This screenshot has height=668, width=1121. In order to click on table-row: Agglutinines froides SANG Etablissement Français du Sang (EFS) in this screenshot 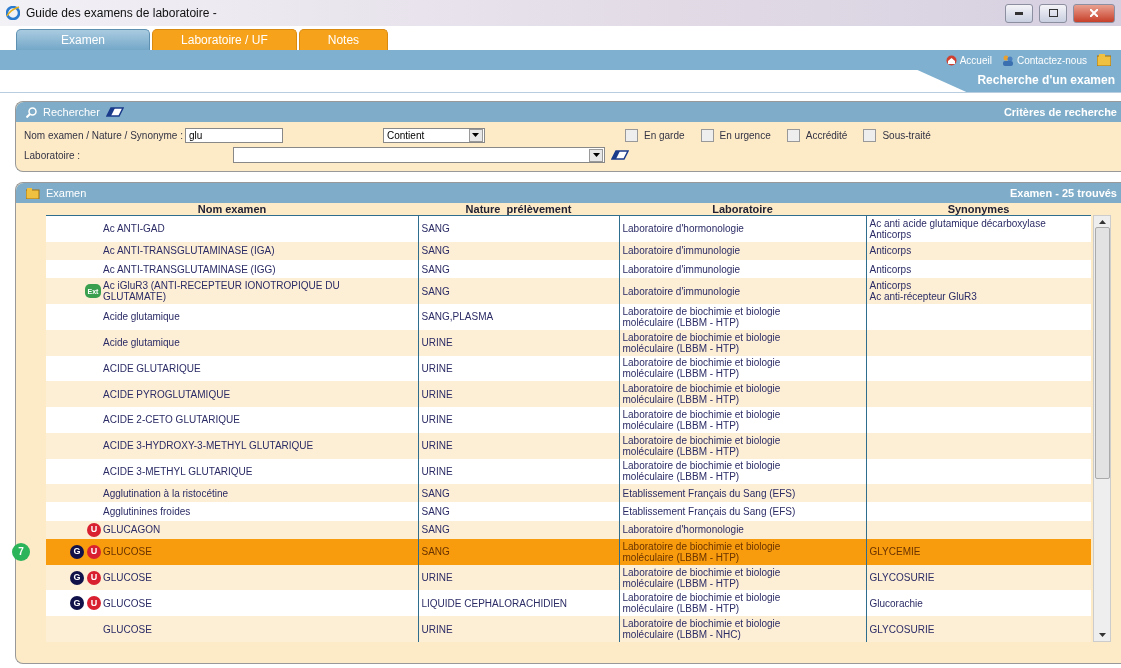, I will do `click(568, 511)`.